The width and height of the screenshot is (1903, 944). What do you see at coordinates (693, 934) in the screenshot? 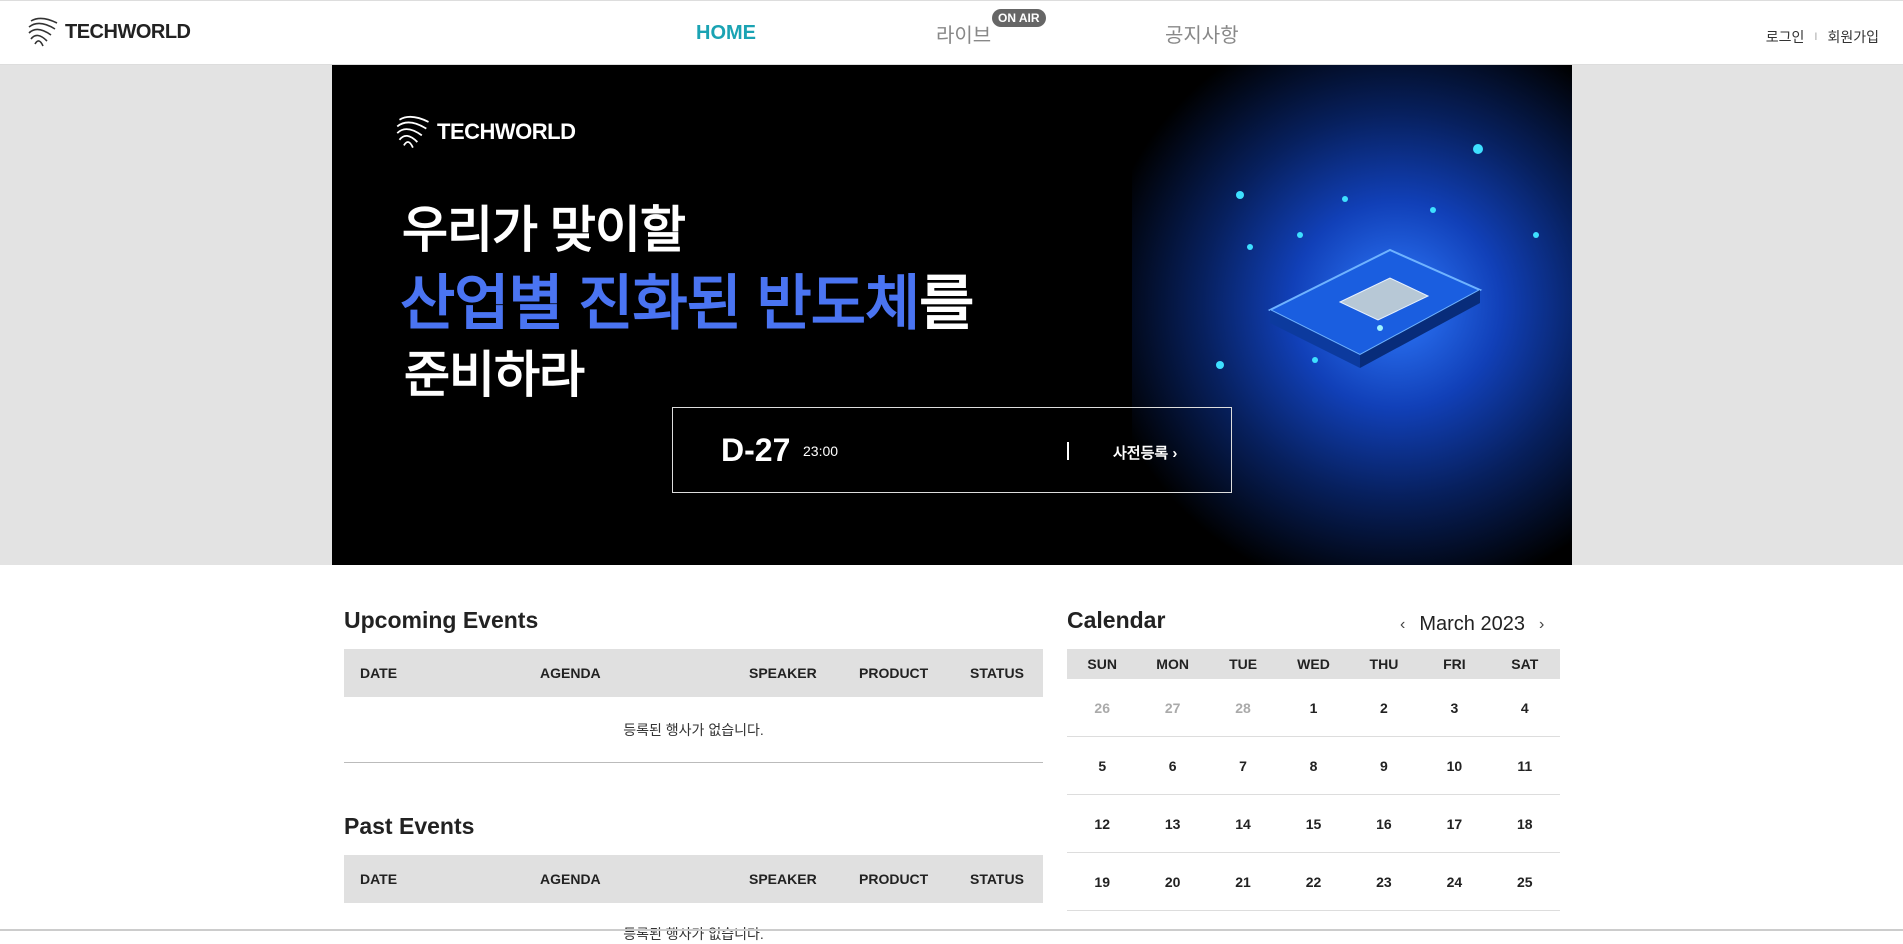
I see `past-empty-message: 등록된 행사가 없습니다.` at bounding box center [693, 934].